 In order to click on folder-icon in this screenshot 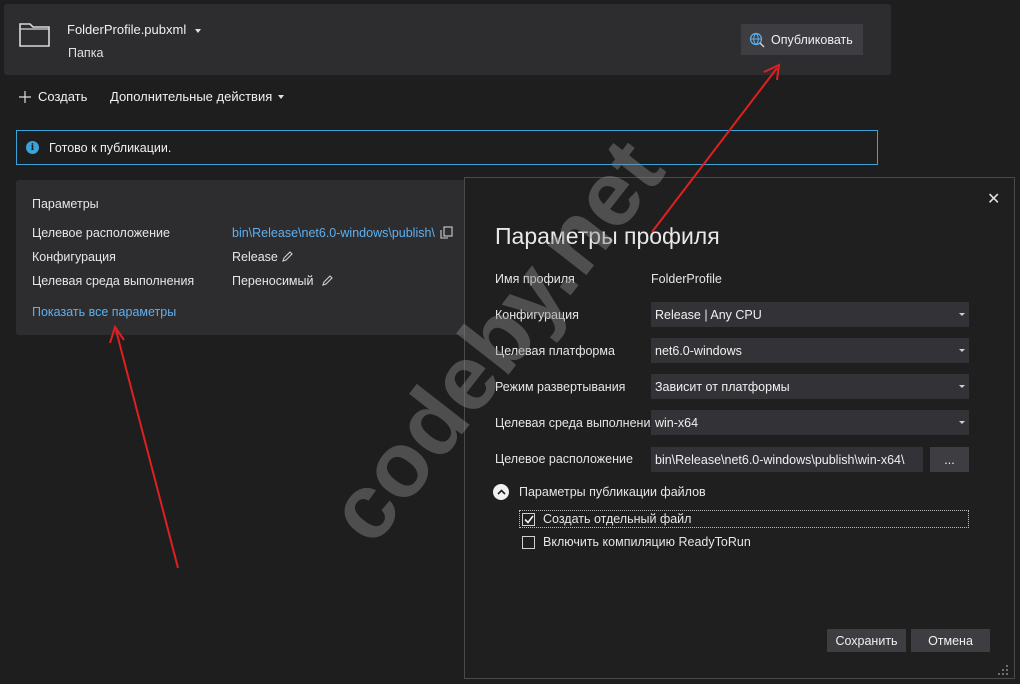, I will do `click(34, 35)`.